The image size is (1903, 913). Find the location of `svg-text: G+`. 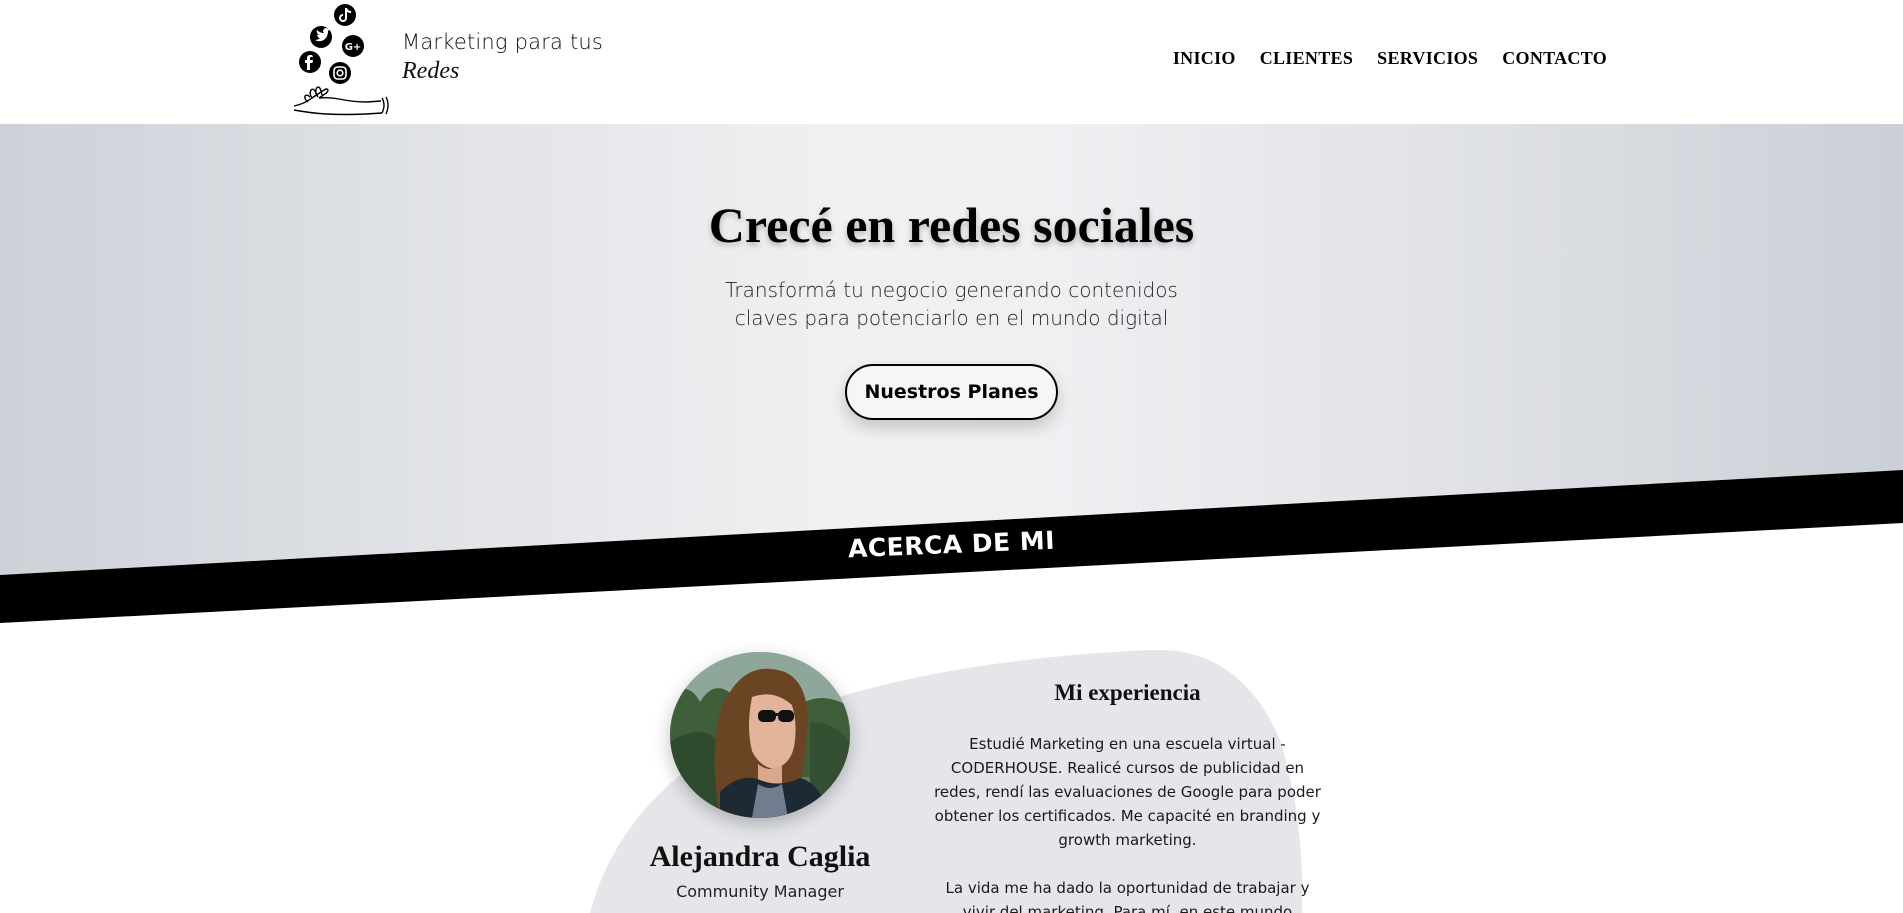

svg-text: G+ is located at coordinates (353, 47).